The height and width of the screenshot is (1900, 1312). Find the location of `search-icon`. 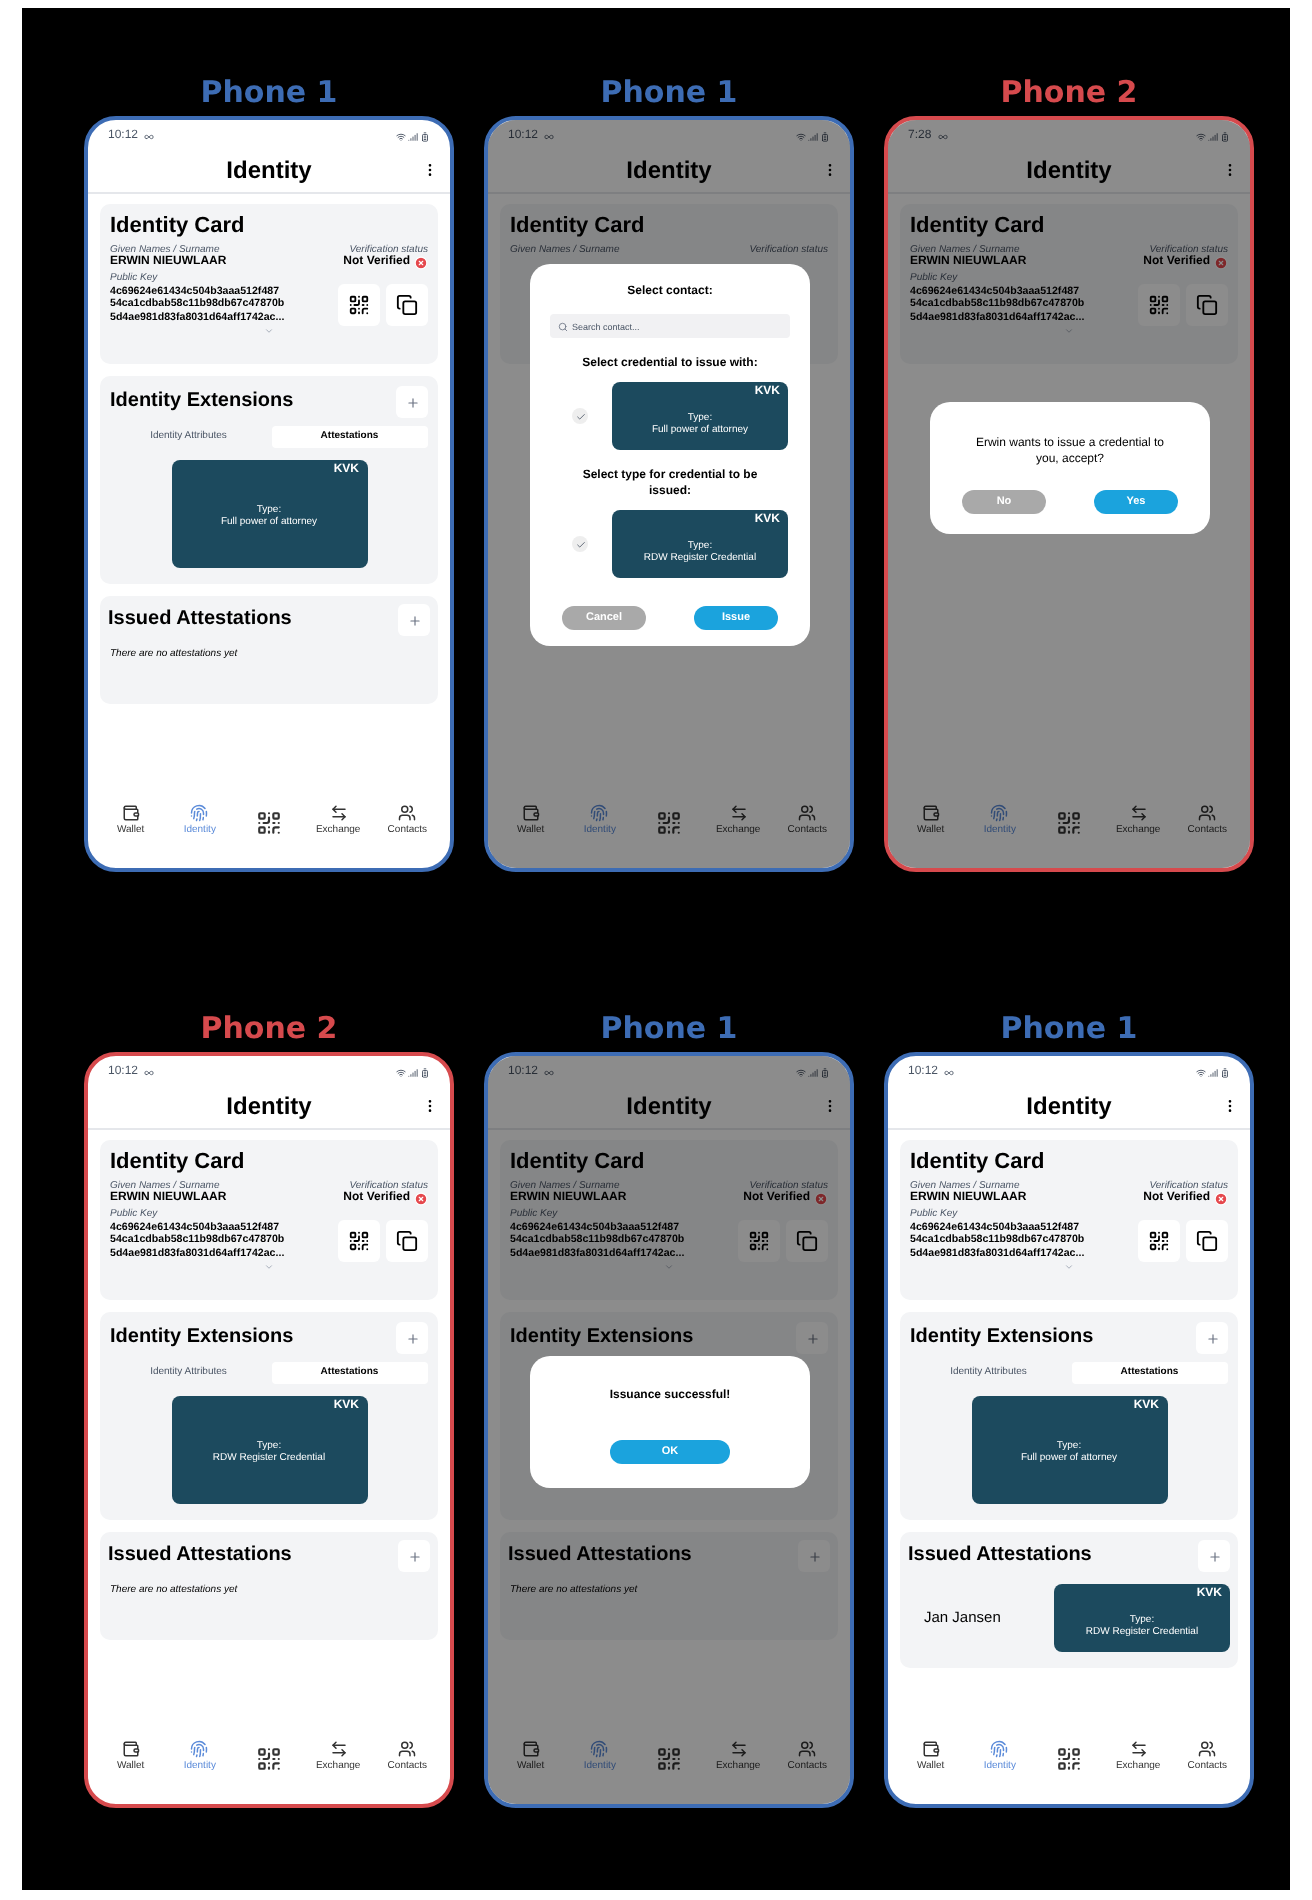

search-icon is located at coordinates (563, 326).